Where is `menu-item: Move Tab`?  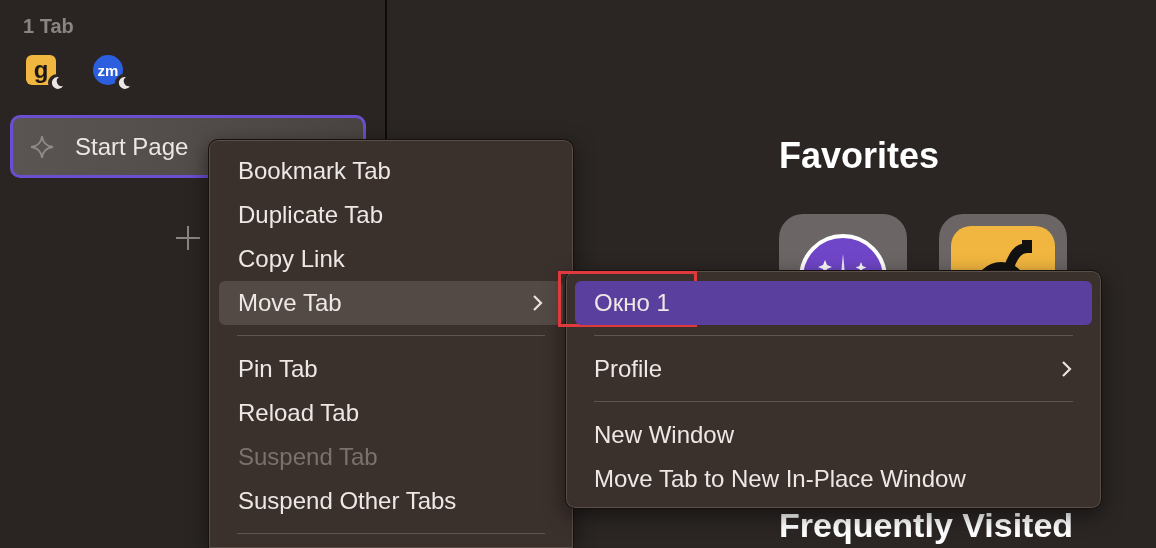
menu-item: Move Tab is located at coordinates (391, 303).